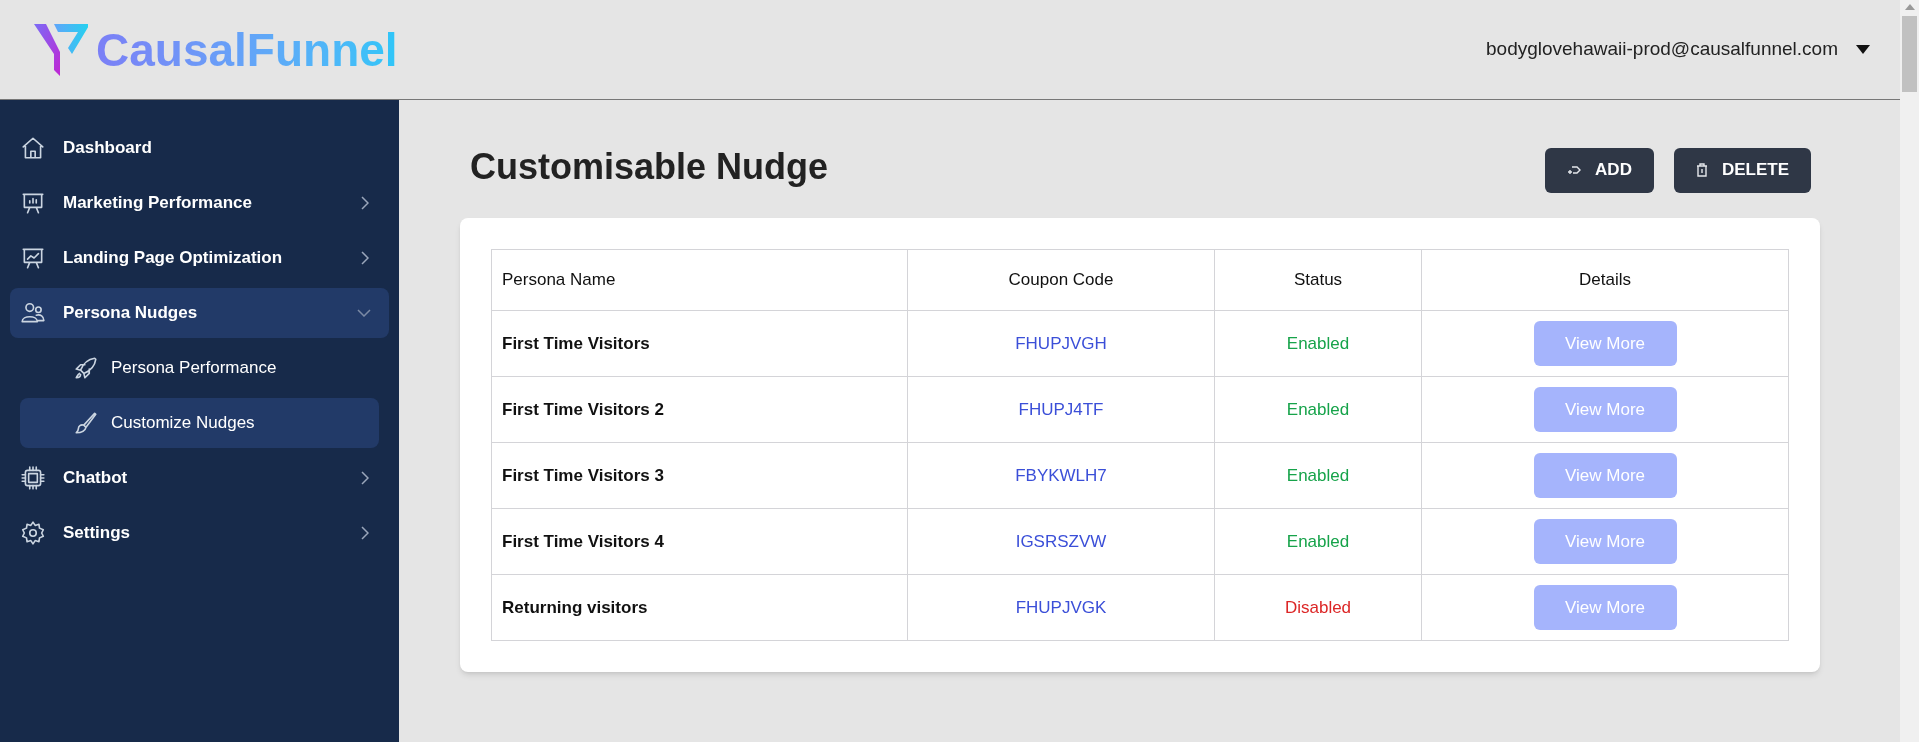  I want to click on sidebar-subitem: Persona Performance, so click(199, 367).